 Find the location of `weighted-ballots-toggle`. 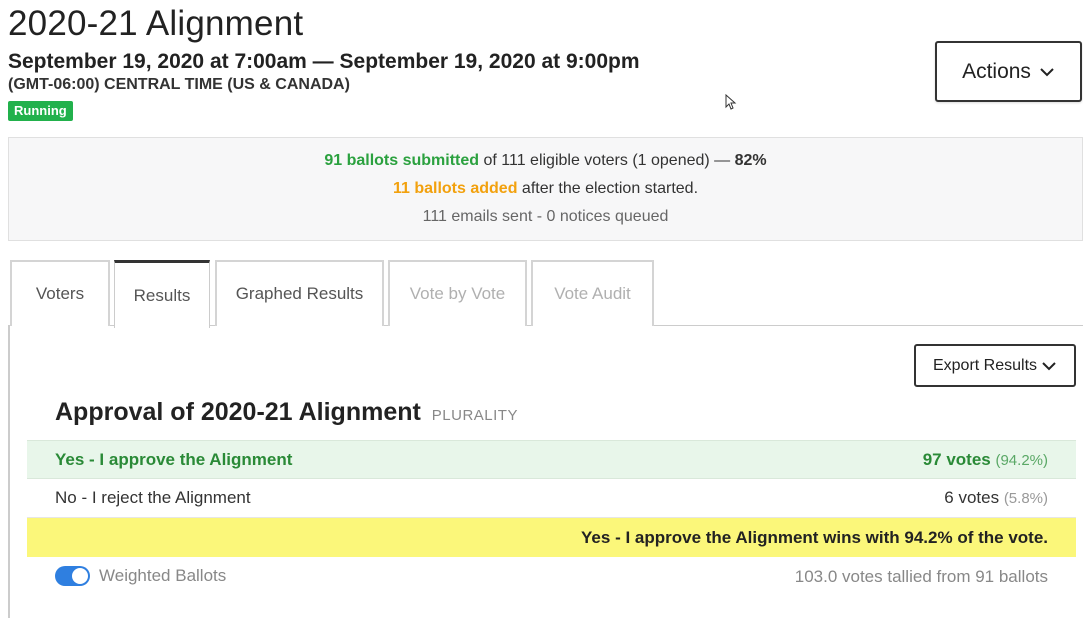

weighted-ballots-toggle is located at coordinates (72, 576).